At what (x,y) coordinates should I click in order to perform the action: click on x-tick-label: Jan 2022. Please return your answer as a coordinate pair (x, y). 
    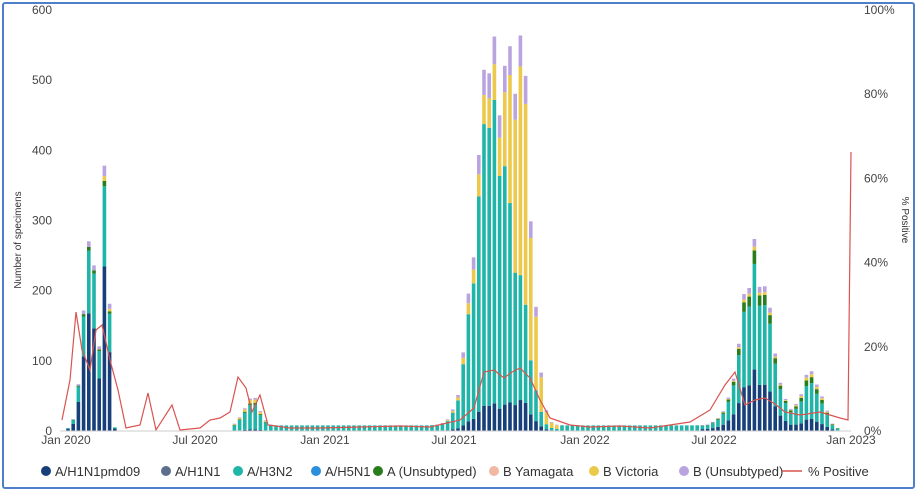
    Looking at the image, I should click on (585, 440).